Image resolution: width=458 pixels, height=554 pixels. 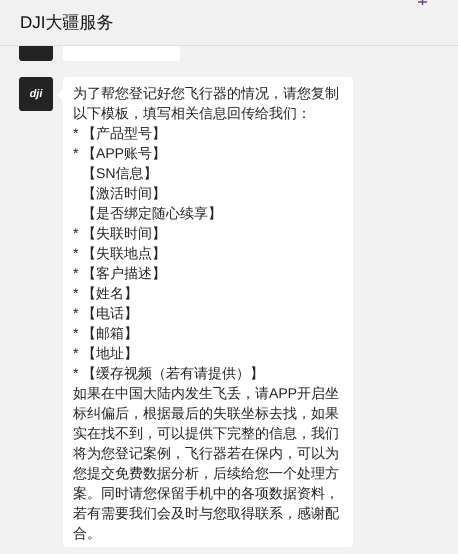 What do you see at coordinates (208, 253) in the screenshot?
I see `template-field: * 【失联地点】` at bounding box center [208, 253].